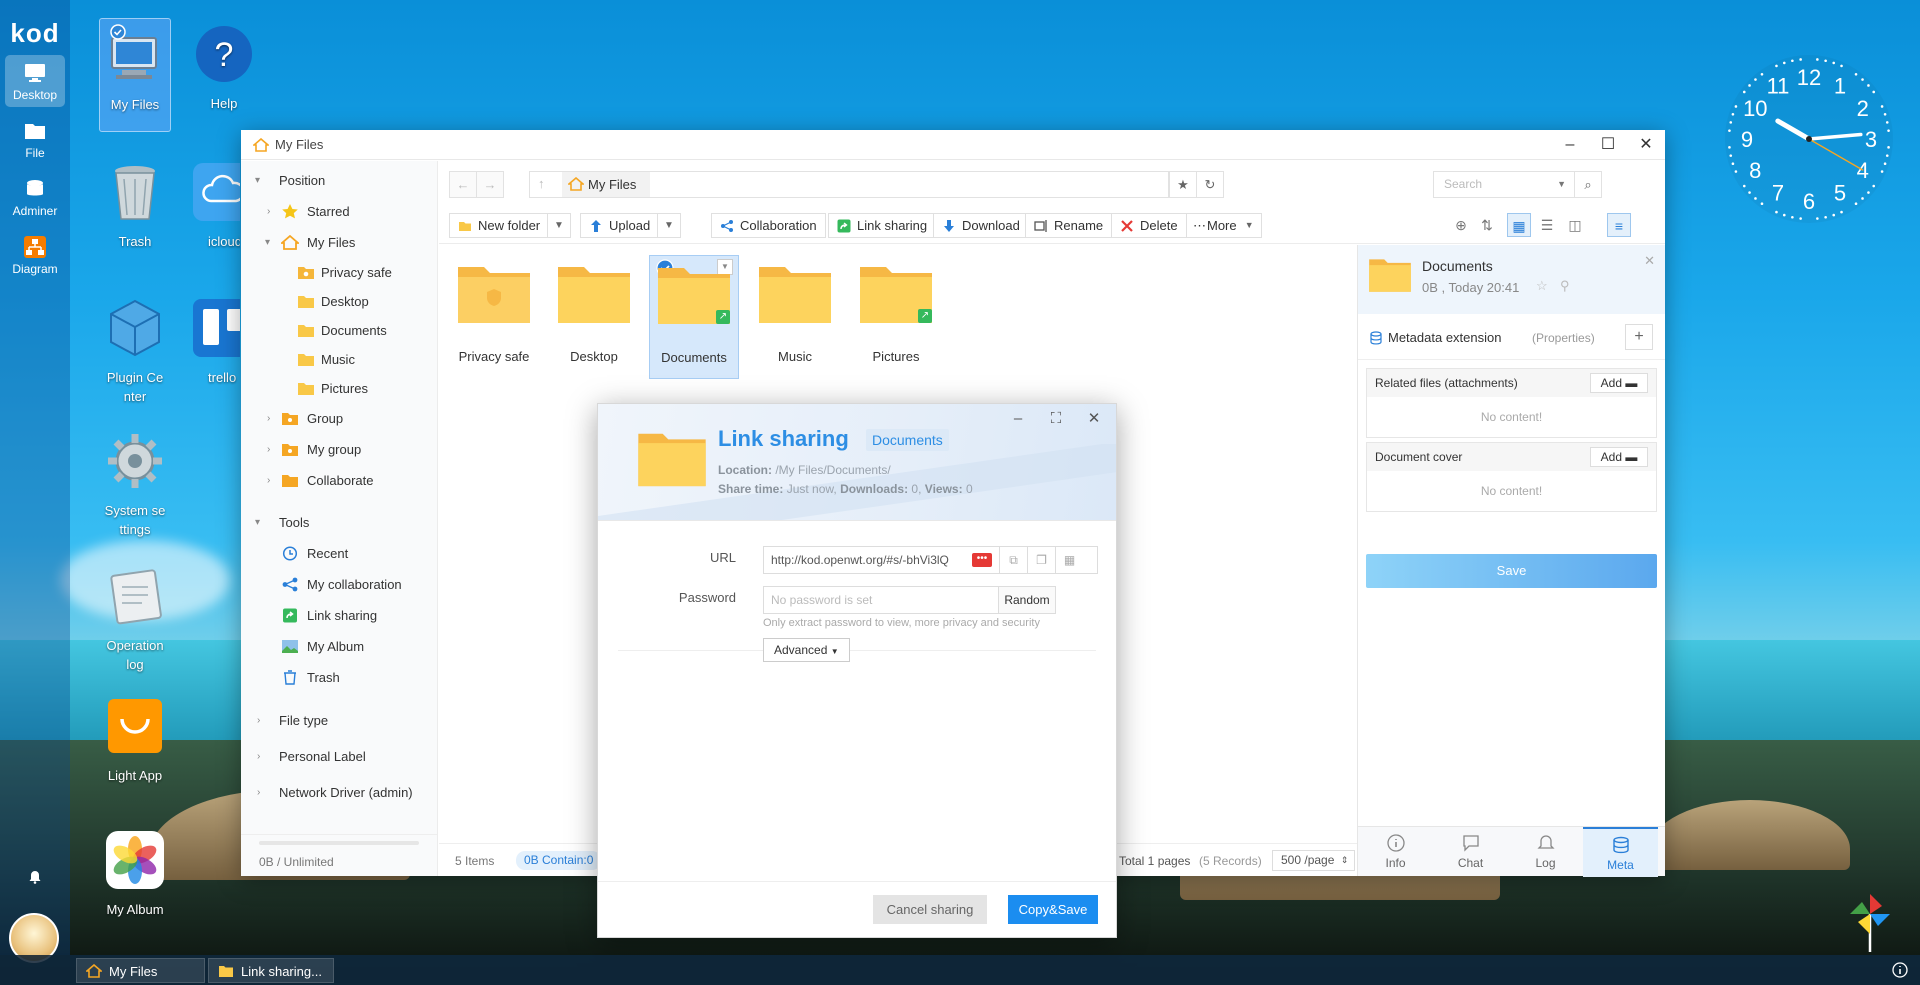  Describe the element at coordinates (339, 301) in the screenshot. I see `tree-item-desktop: Desktop` at that location.